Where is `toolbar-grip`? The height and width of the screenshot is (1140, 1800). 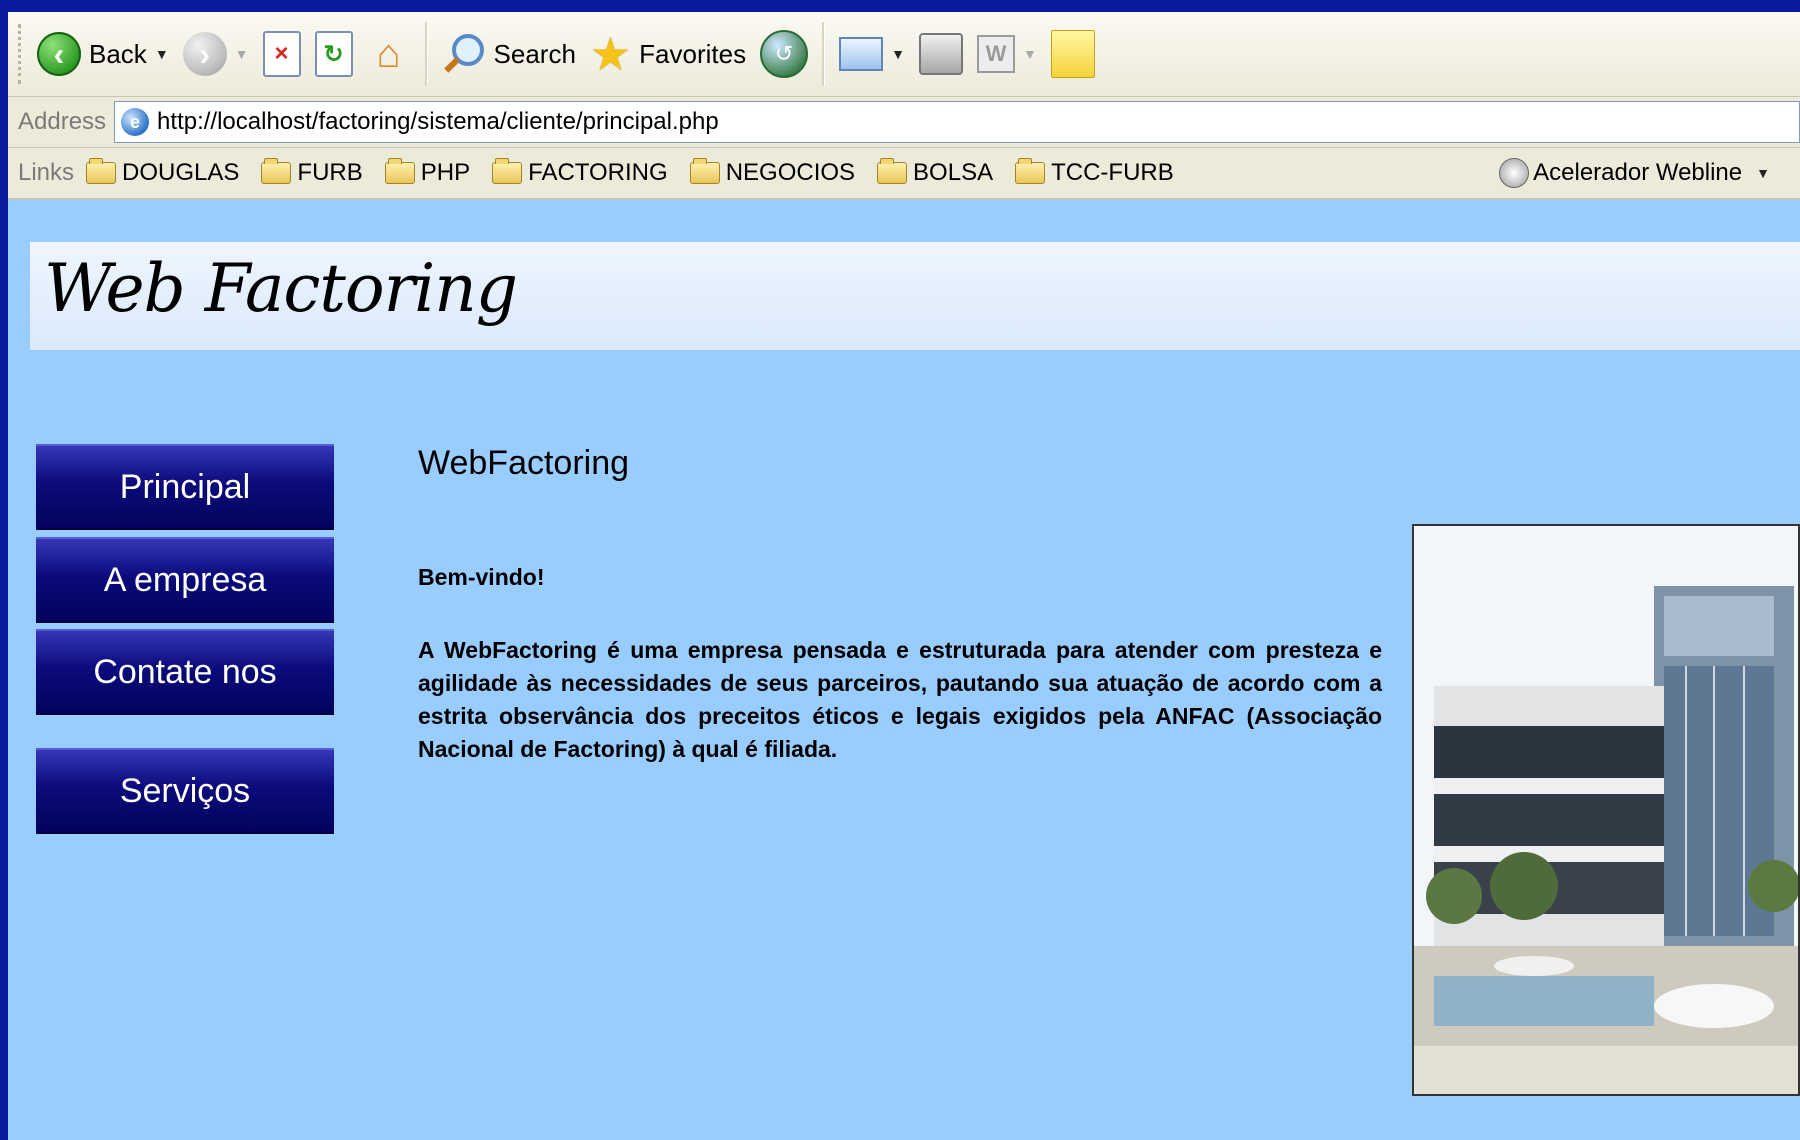 toolbar-grip is located at coordinates (21, 54).